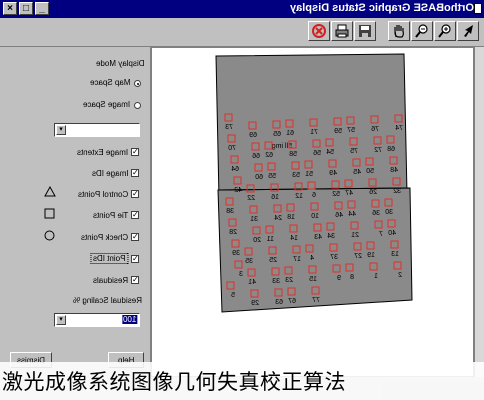 This screenshot has width=484, height=400. I want to click on point-id-label: 63, so click(279, 302).